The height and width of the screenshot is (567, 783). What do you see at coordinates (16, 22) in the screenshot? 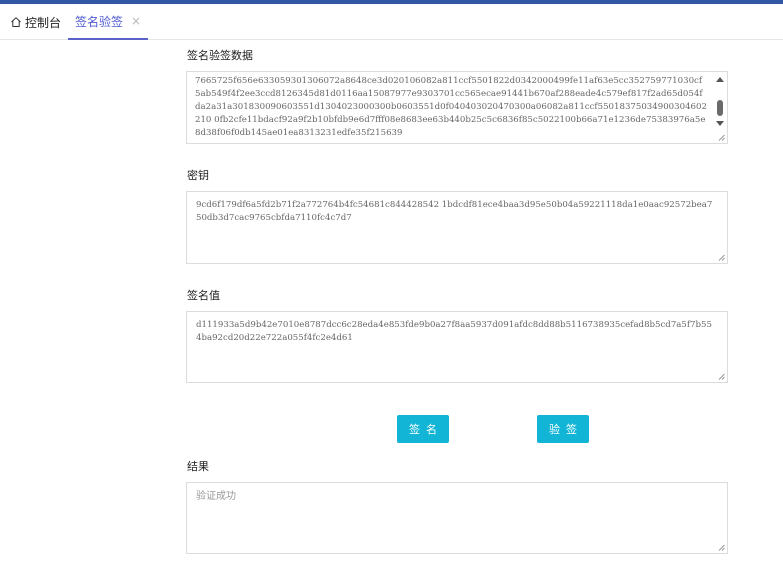
I see `home-icon` at bounding box center [16, 22].